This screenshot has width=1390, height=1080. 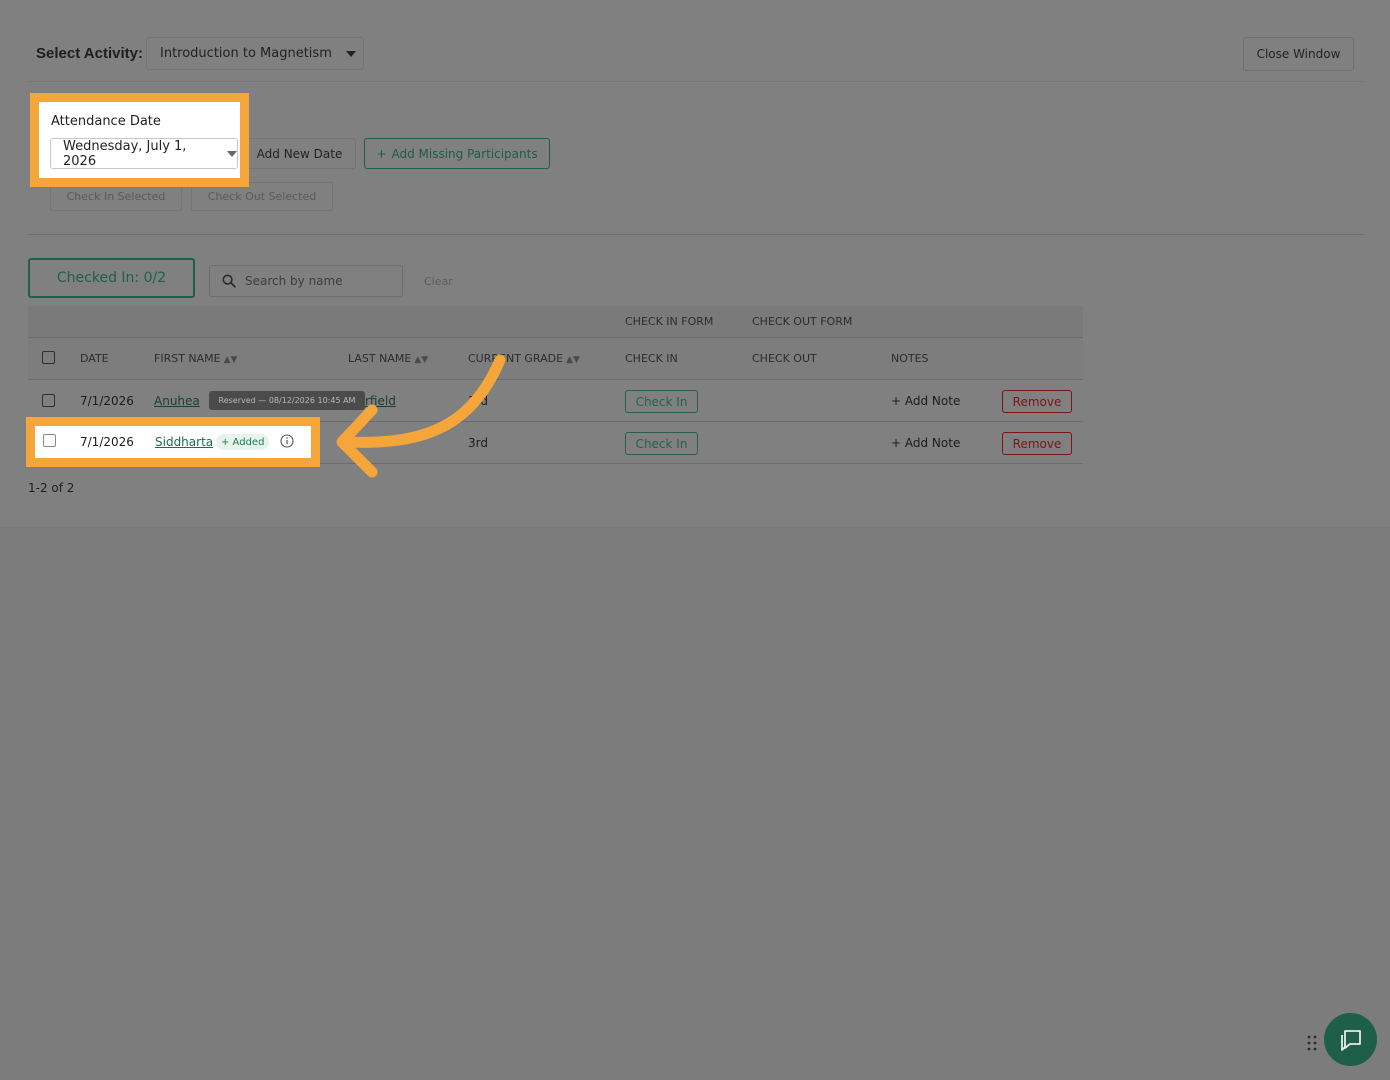 I want to click on chat-button, so click(x=1350, y=1039).